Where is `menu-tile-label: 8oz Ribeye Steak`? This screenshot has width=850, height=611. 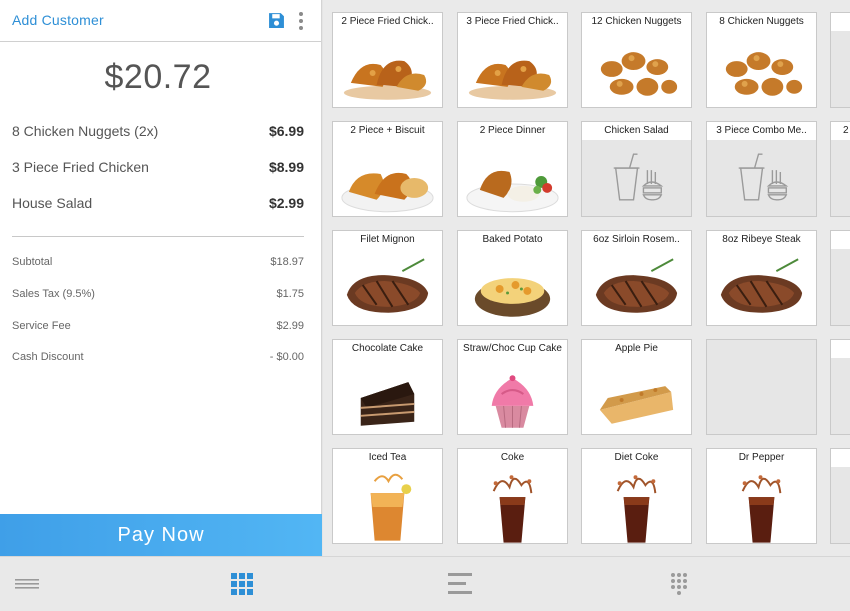
menu-tile-label: 8oz Ribeye Steak is located at coordinates (761, 240).